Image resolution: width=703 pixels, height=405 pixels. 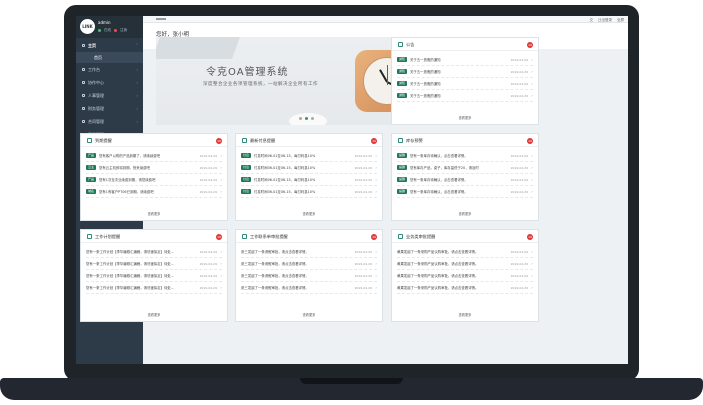 I want to click on sidebar-item-label: 主页, so click(x=92, y=45).